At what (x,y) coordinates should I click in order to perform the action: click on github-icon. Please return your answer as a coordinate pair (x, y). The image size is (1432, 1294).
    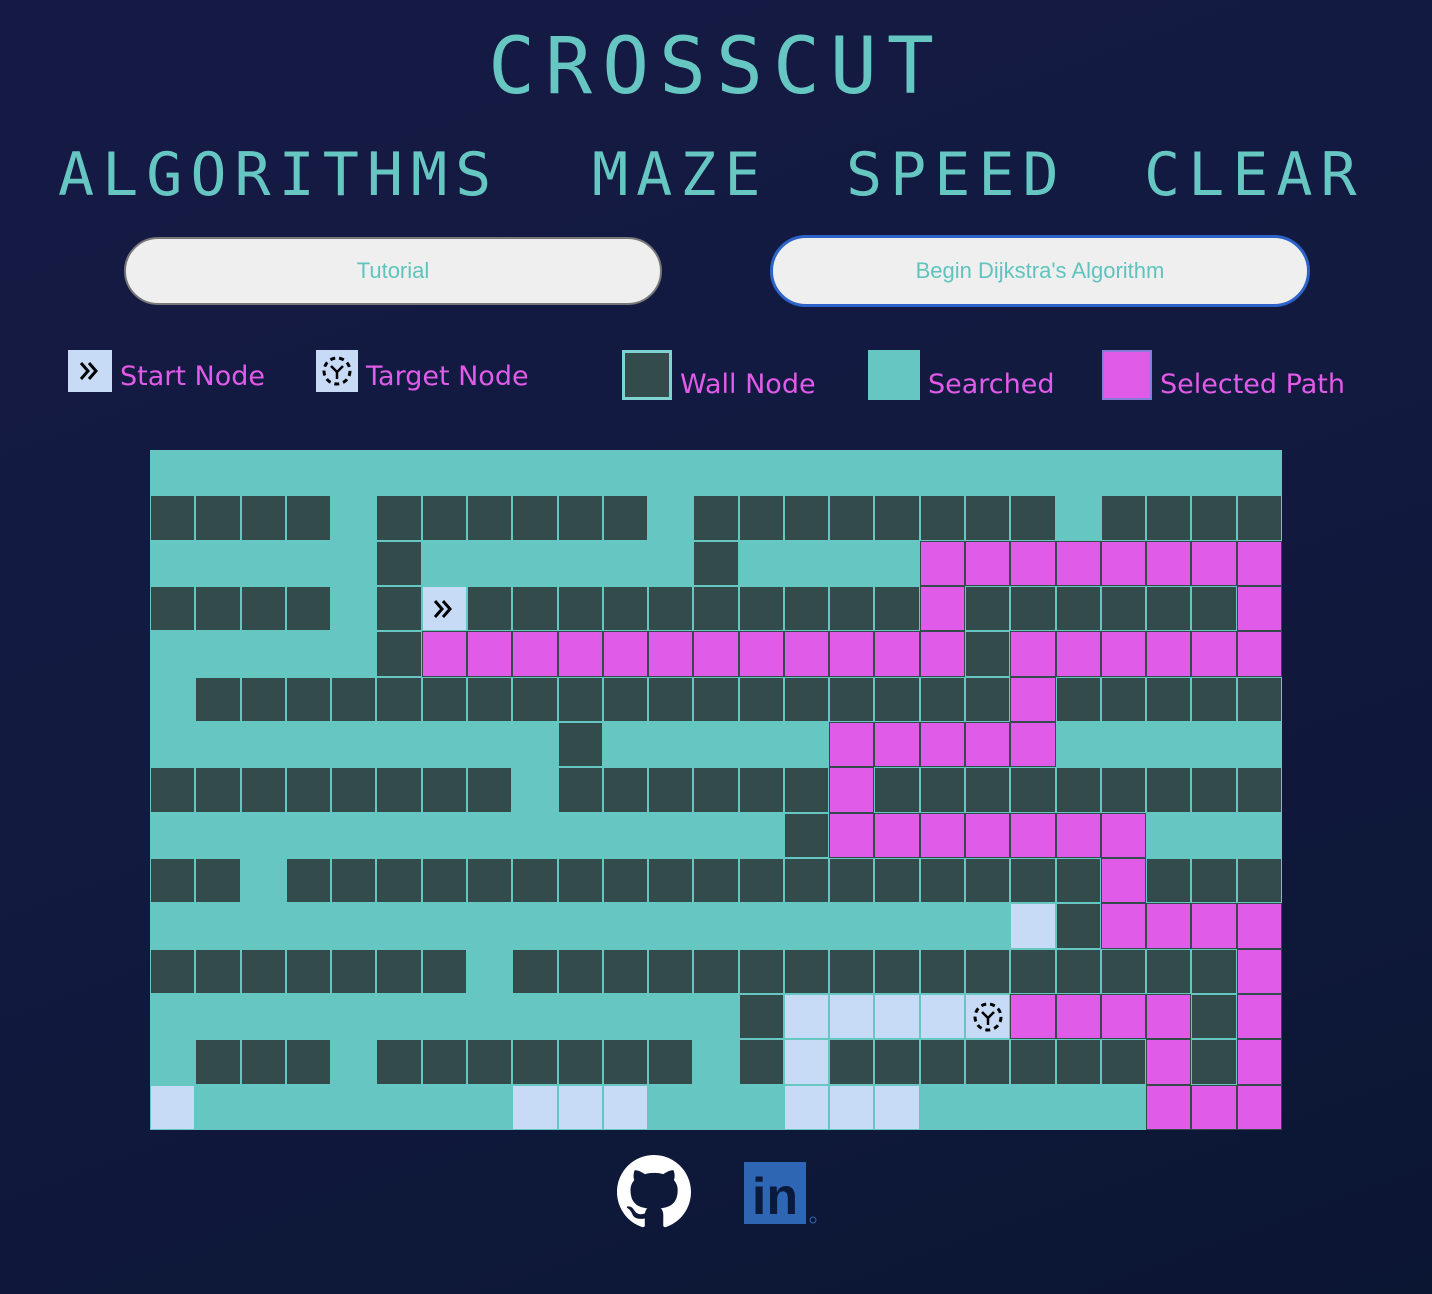
    Looking at the image, I should click on (654, 1194).